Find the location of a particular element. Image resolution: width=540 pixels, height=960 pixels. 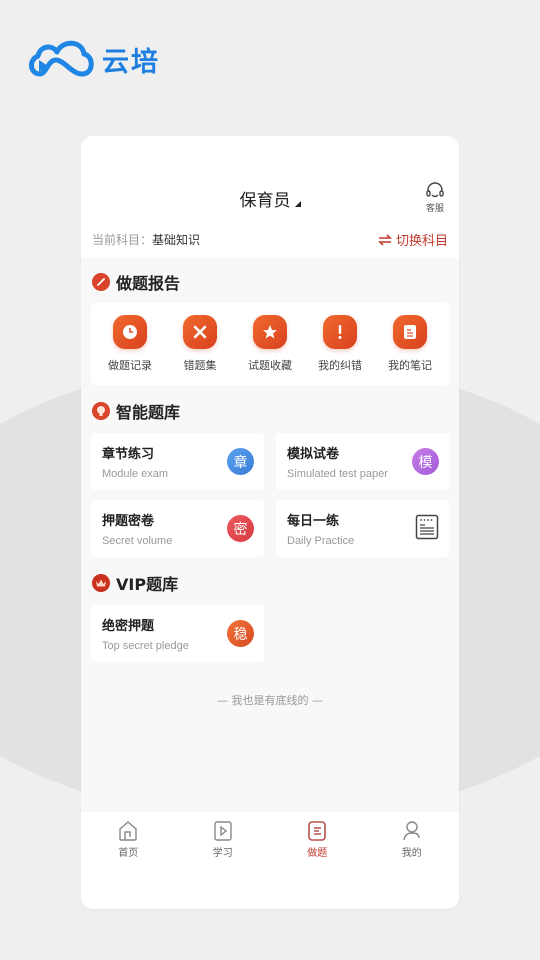

tile-top-secret: 绝密押题 Top secret pledge 稳 is located at coordinates (177, 633).